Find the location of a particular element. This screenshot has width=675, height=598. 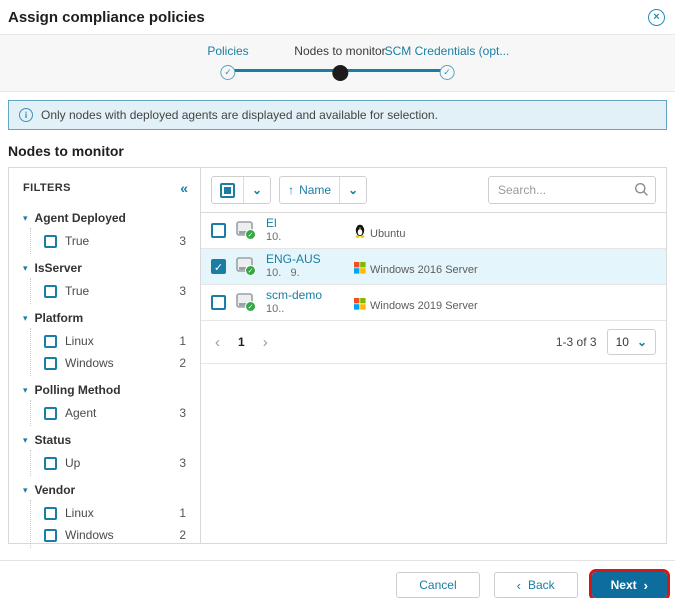

sort-by-name-button: ↑ Name is located at coordinates (309, 190).